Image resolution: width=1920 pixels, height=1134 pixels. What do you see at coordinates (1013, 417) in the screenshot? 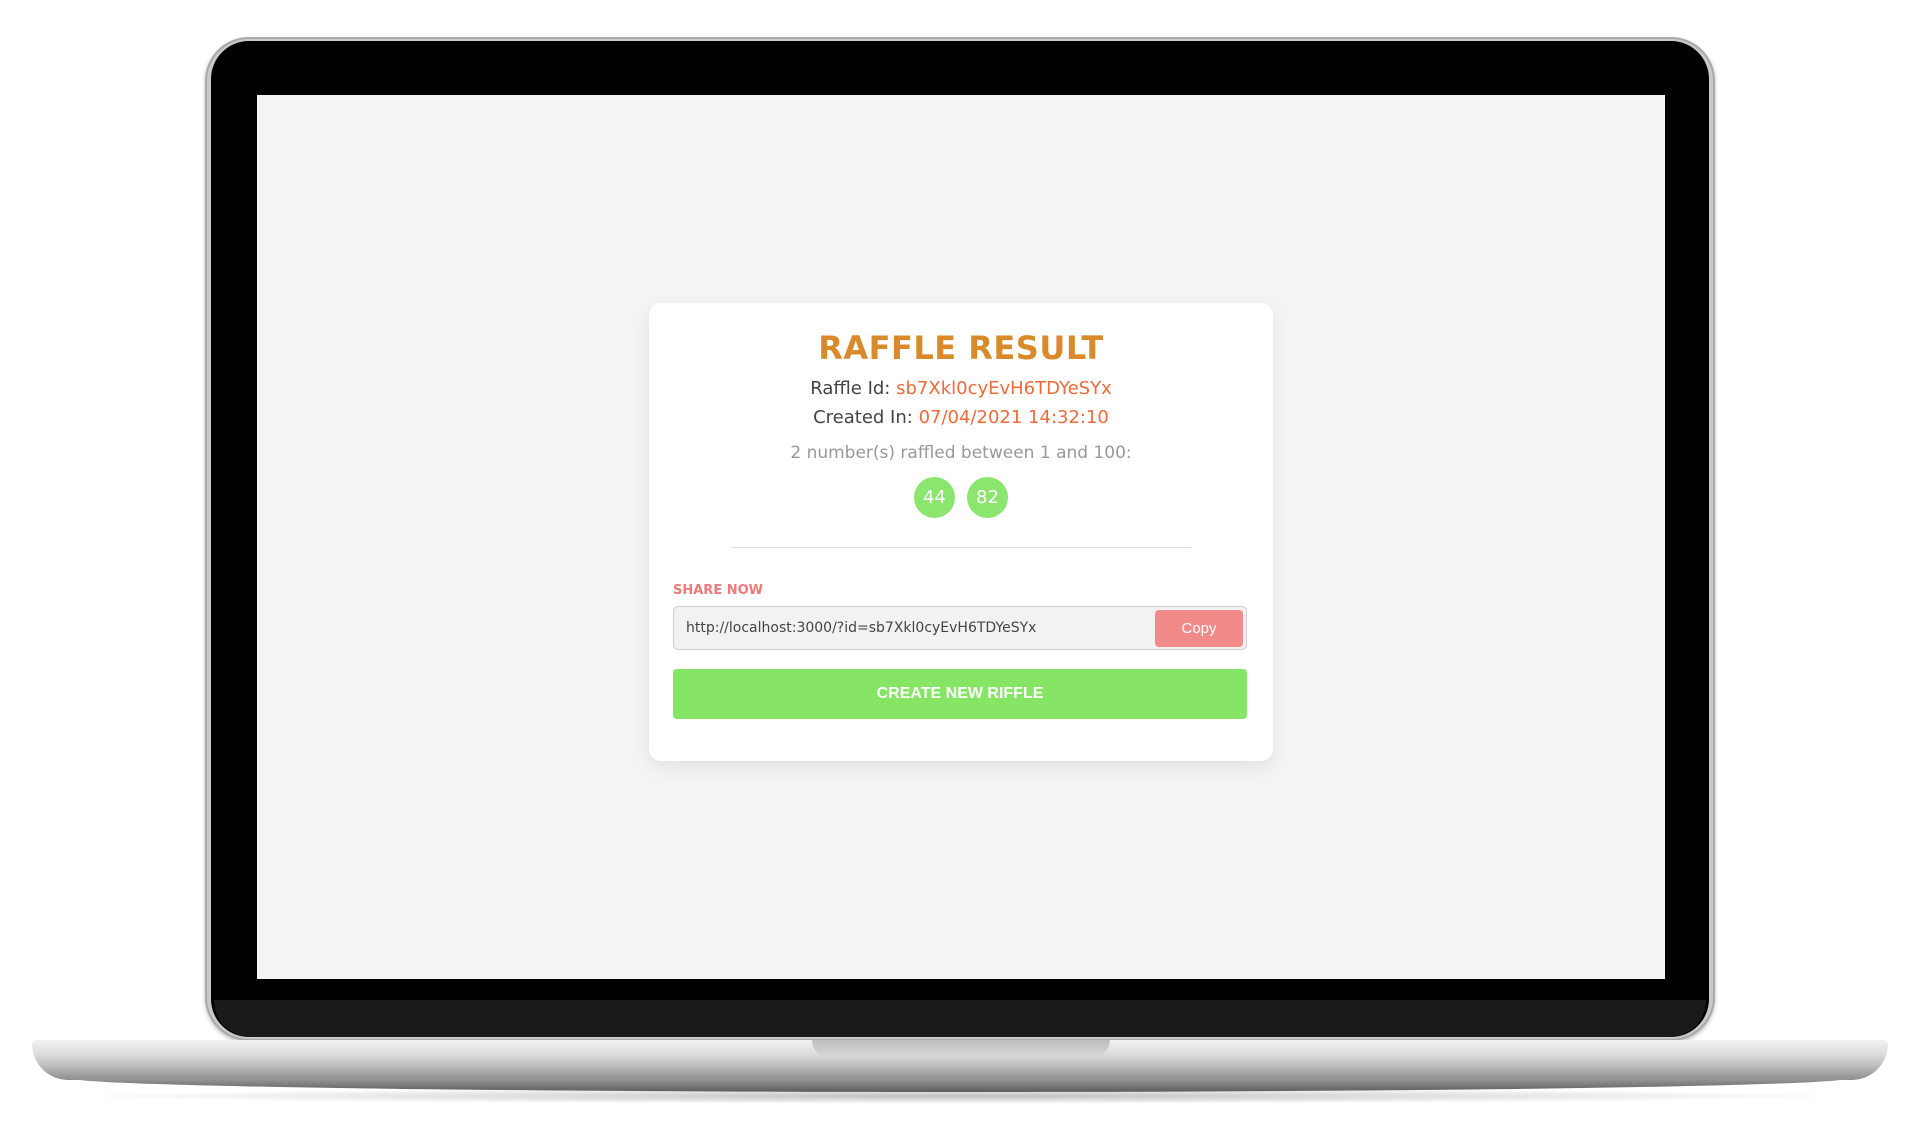
I see `created-in-value: 07/04/2021 14:32:10` at bounding box center [1013, 417].